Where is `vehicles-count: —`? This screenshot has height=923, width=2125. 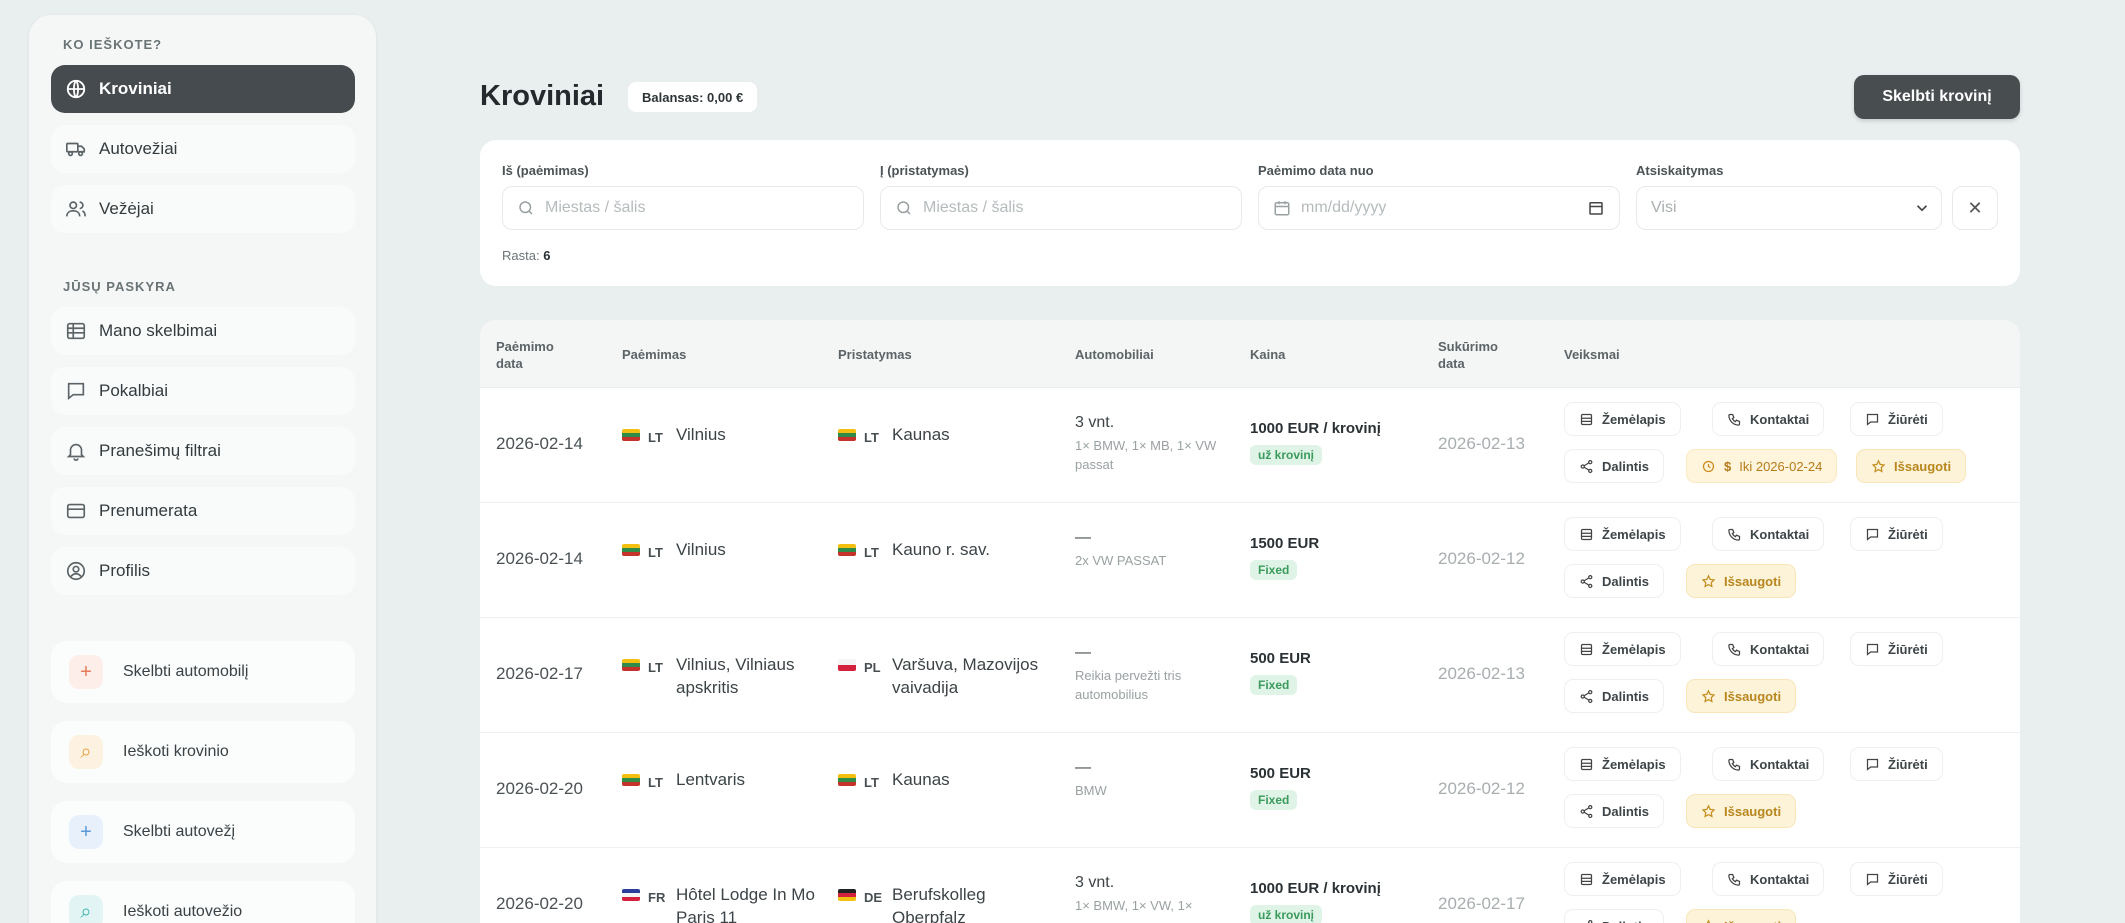
vehicles-count: — is located at coordinates (1083, 767).